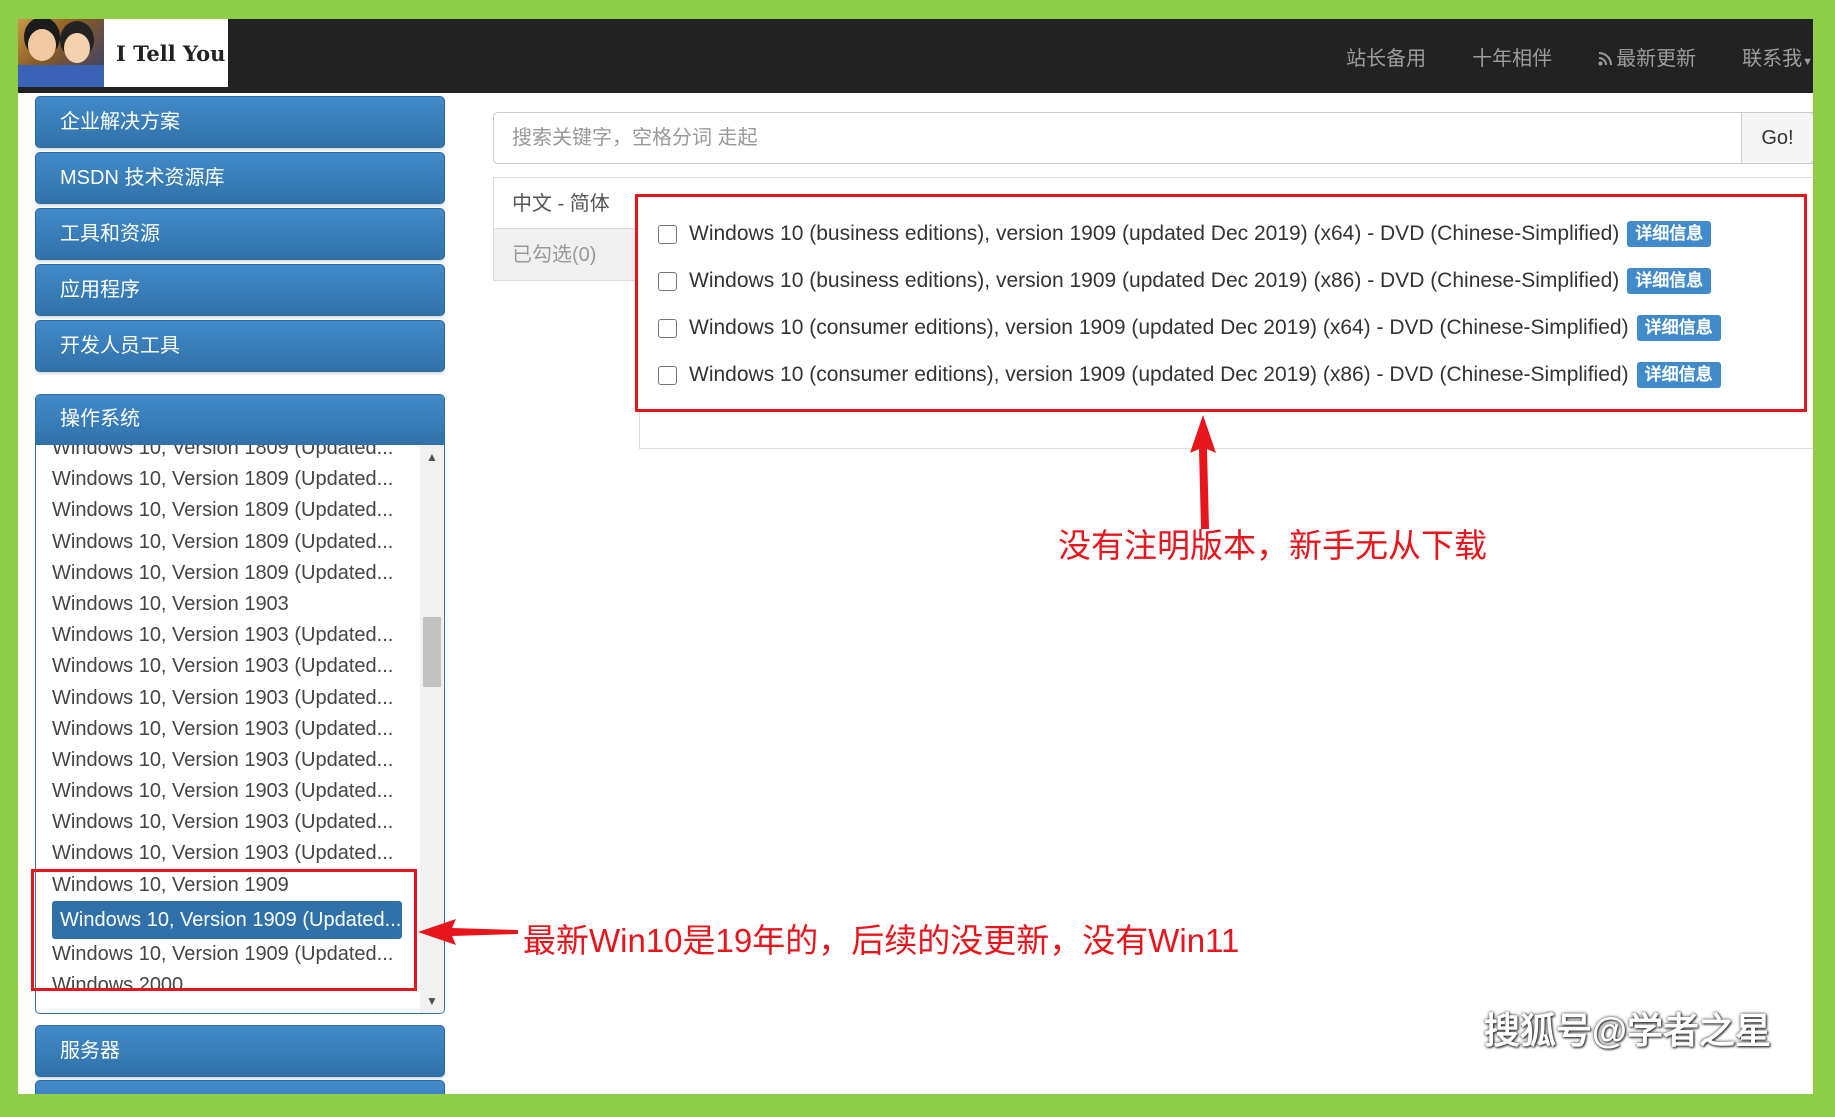 This screenshot has width=1835, height=1117. What do you see at coordinates (1556, 56) in the screenshot?
I see `top-nav-links: 站长备用 十年相伴 最新更新 联系我▼` at bounding box center [1556, 56].